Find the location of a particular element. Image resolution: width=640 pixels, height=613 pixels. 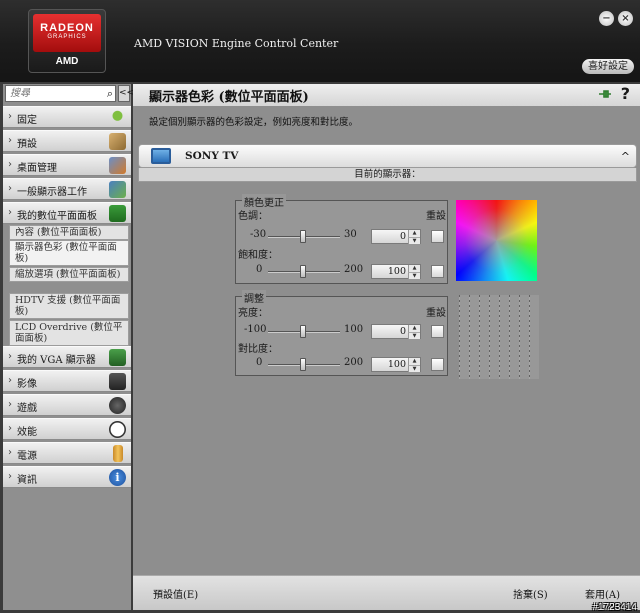

hue-slider-thumb is located at coordinates (303, 236).